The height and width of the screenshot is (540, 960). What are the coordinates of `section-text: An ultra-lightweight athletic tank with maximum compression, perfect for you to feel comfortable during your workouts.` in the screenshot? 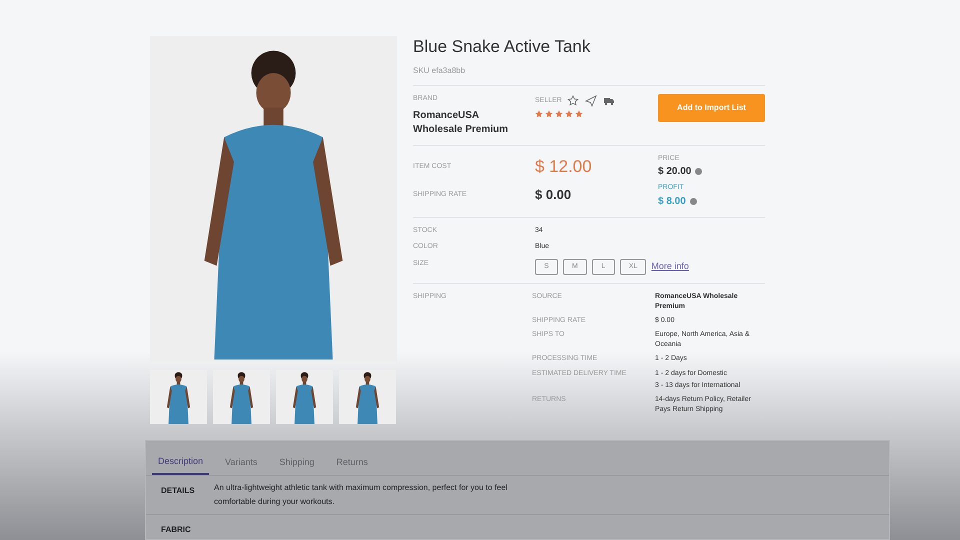 It's located at (361, 495).